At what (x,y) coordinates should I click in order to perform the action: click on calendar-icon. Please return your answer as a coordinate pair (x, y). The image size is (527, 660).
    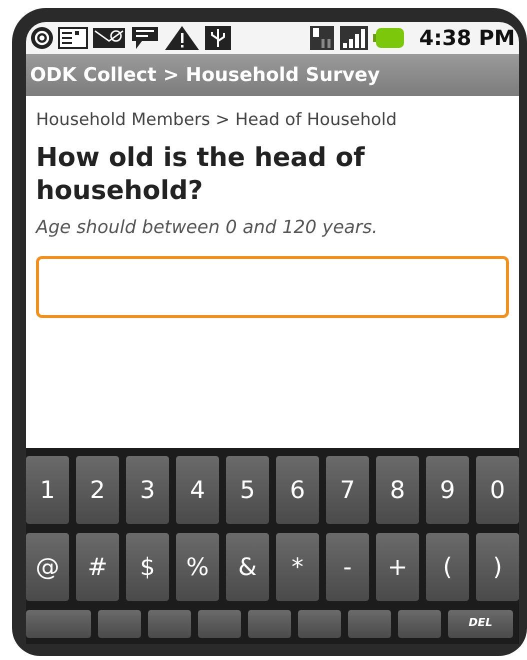
    Looking at the image, I should click on (73, 38).